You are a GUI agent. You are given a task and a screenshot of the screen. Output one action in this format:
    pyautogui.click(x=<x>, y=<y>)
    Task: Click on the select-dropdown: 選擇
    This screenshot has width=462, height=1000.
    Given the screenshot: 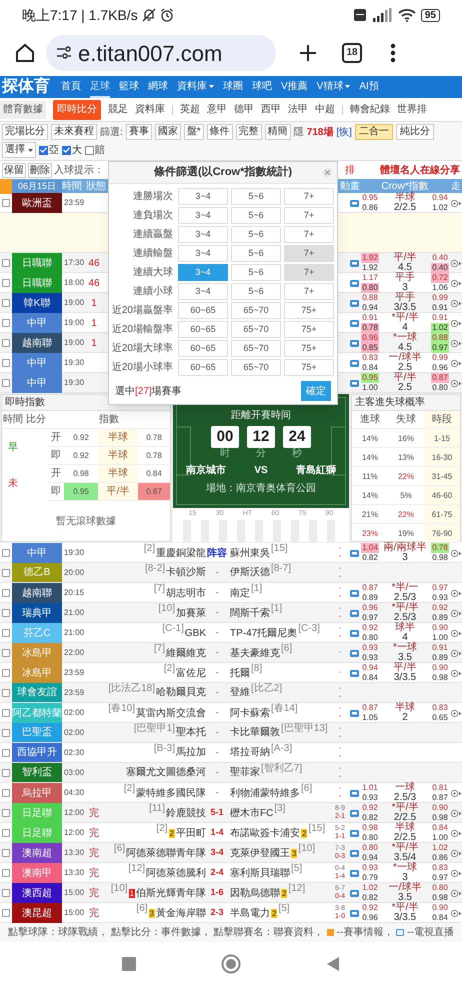 What is the action you would take?
    pyautogui.click(x=19, y=150)
    